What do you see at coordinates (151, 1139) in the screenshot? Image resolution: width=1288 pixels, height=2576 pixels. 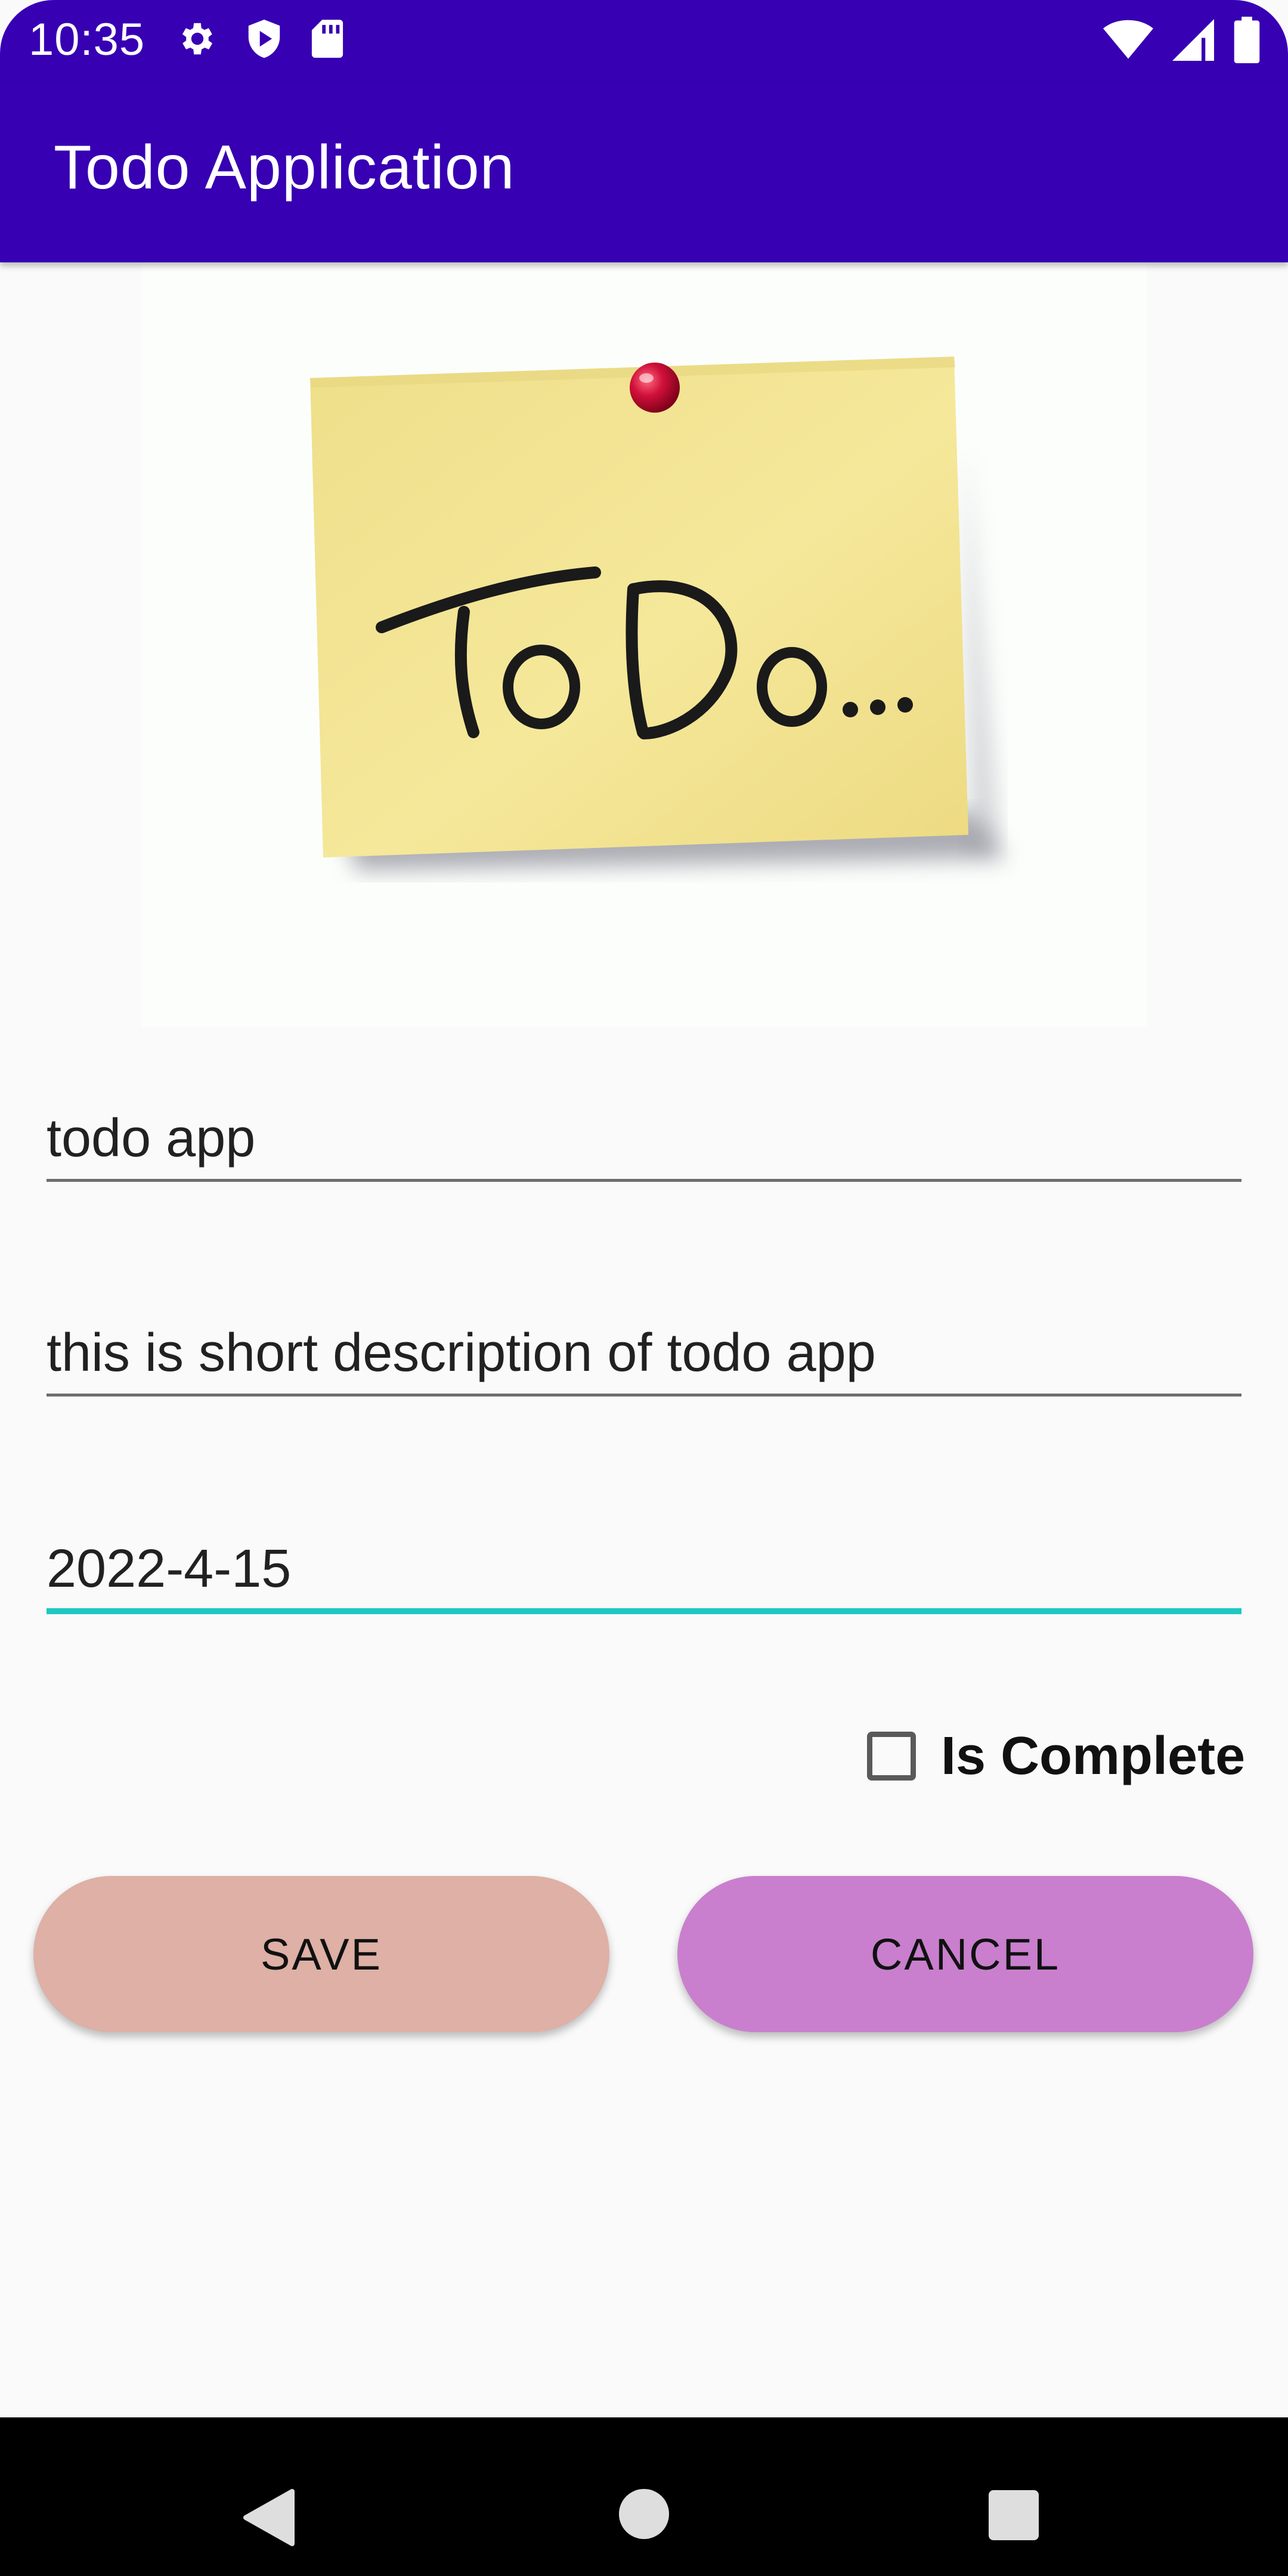 I see `title-input: todo app` at bounding box center [151, 1139].